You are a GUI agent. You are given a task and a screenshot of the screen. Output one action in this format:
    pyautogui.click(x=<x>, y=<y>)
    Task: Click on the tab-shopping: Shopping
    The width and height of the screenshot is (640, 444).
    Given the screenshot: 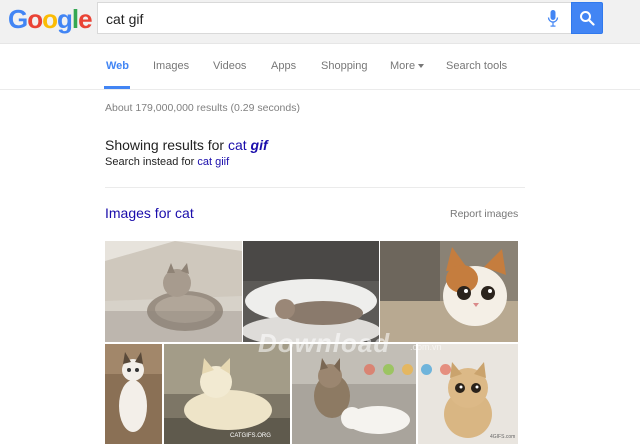 What is the action you would take?
    pyautogui.click(x=344, y=66)
    